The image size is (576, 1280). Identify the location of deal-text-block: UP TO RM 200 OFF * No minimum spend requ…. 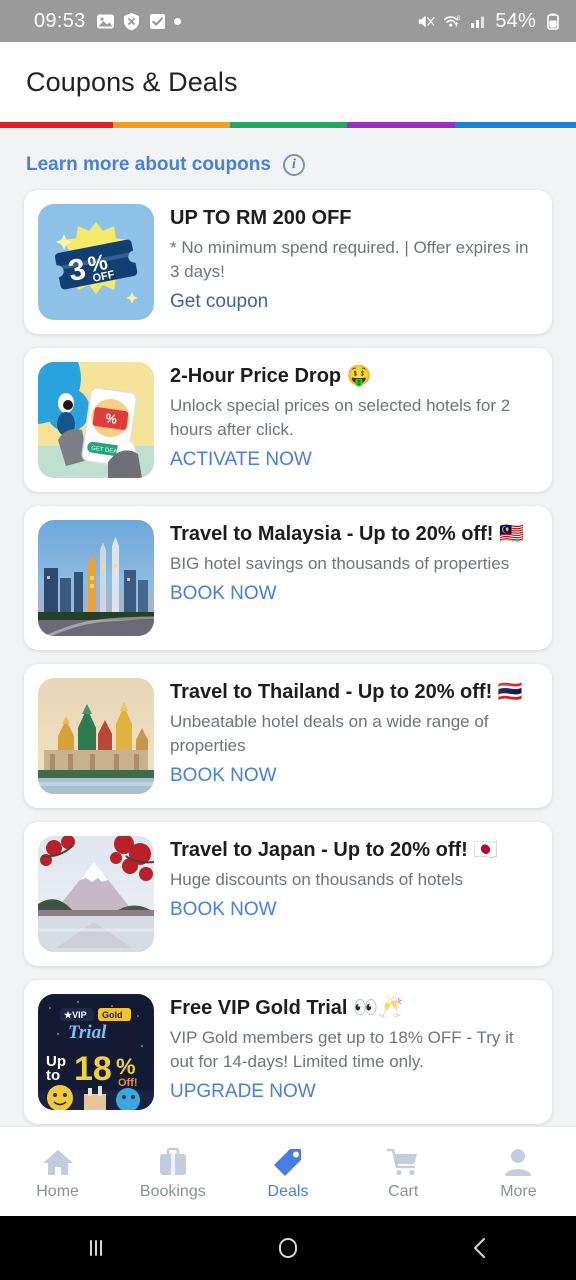
(354, 262).